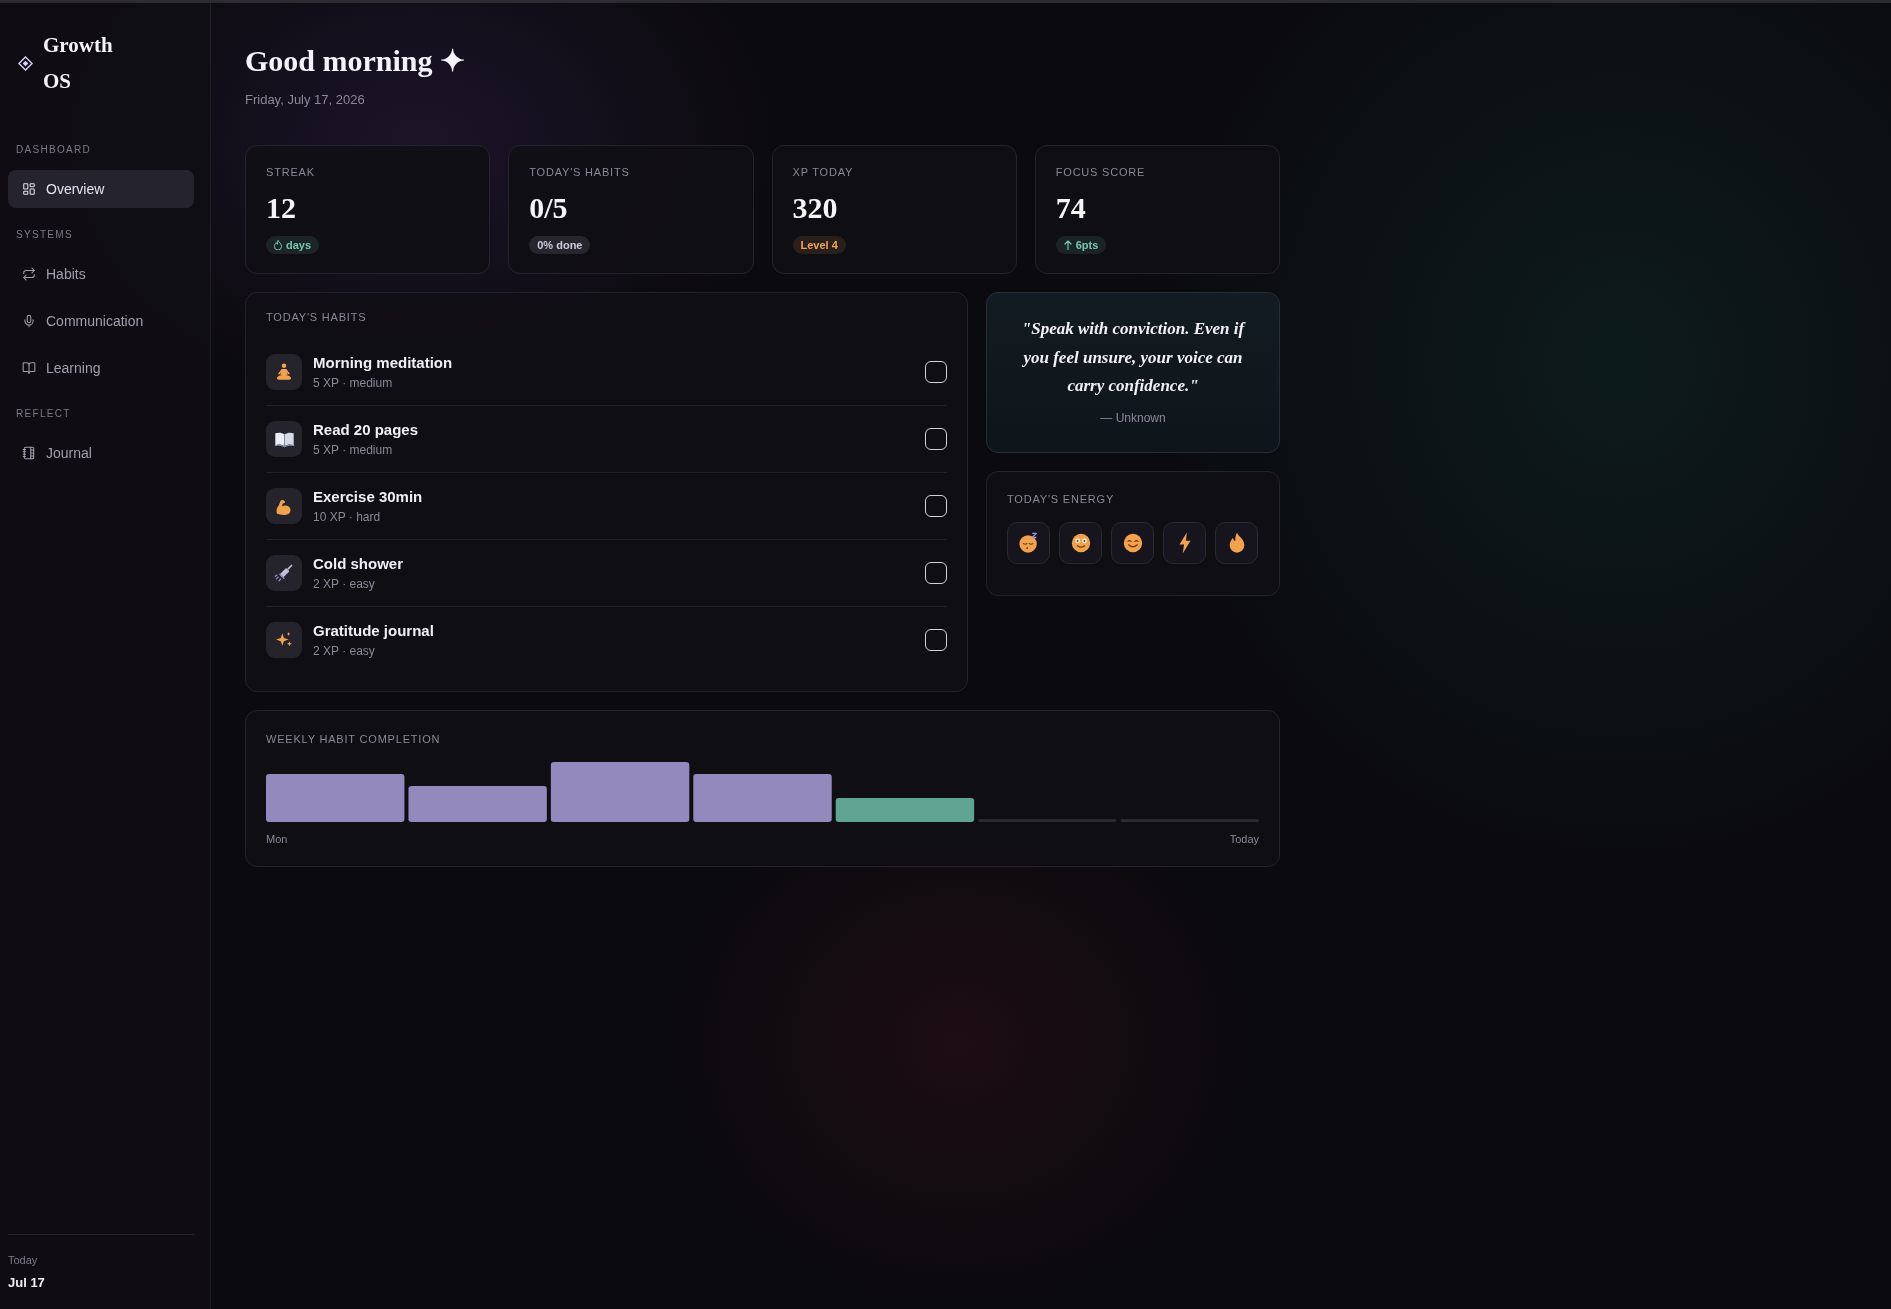 The image size is (1891, 1309). I want to click on microphone-icon, so click(29, 321).